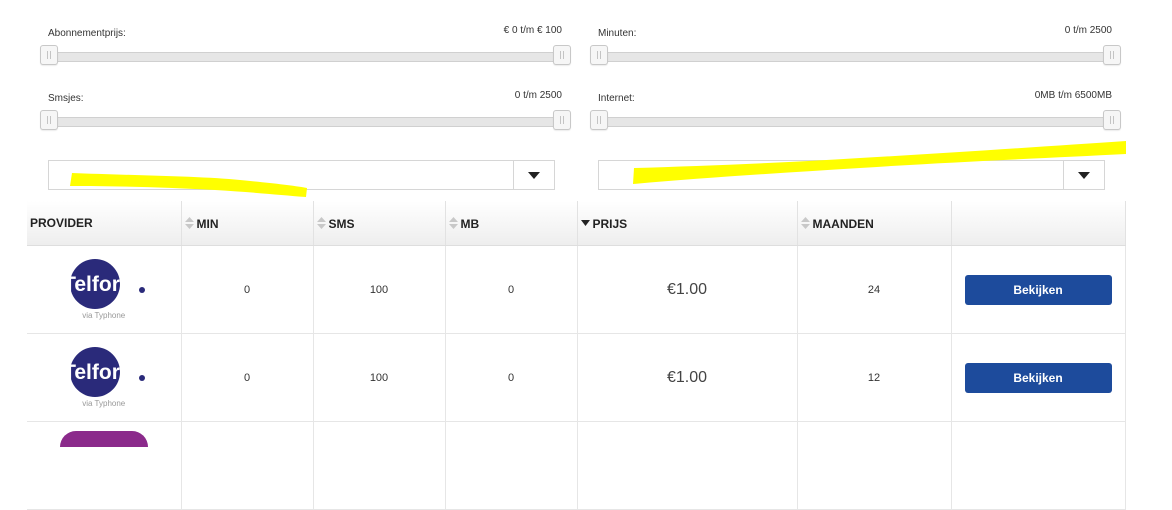 This screenshot has width=1172, height=510. I want to click on col-action-header, so click(1038, 223).